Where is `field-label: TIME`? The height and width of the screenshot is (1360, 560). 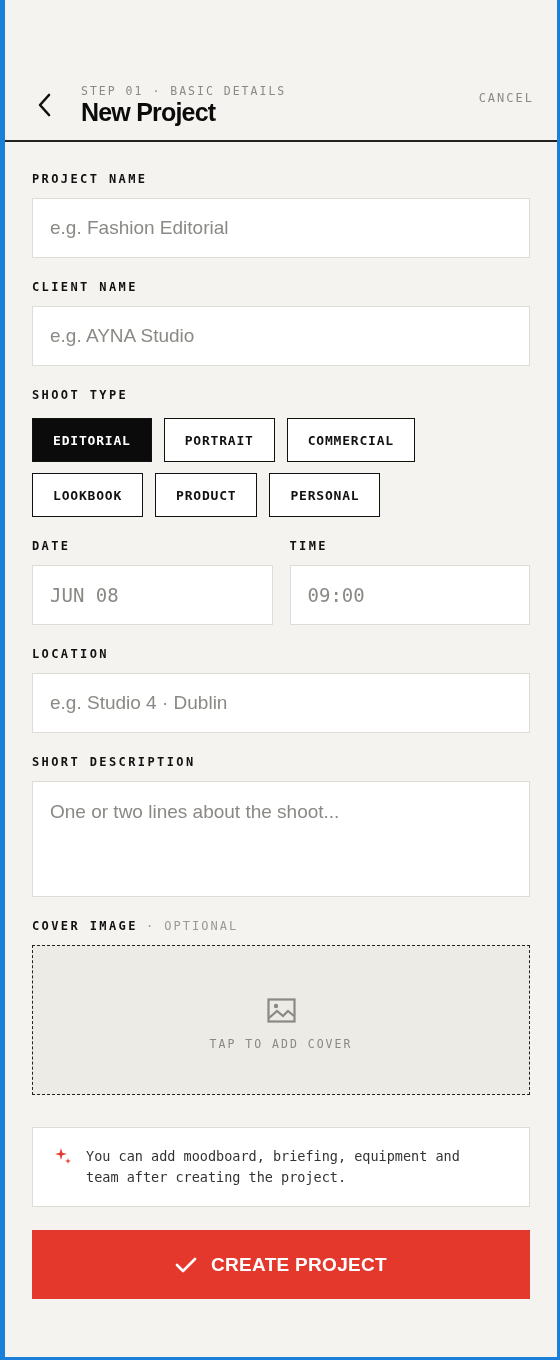 field-label: TIME is located at coordinates (309, 546).